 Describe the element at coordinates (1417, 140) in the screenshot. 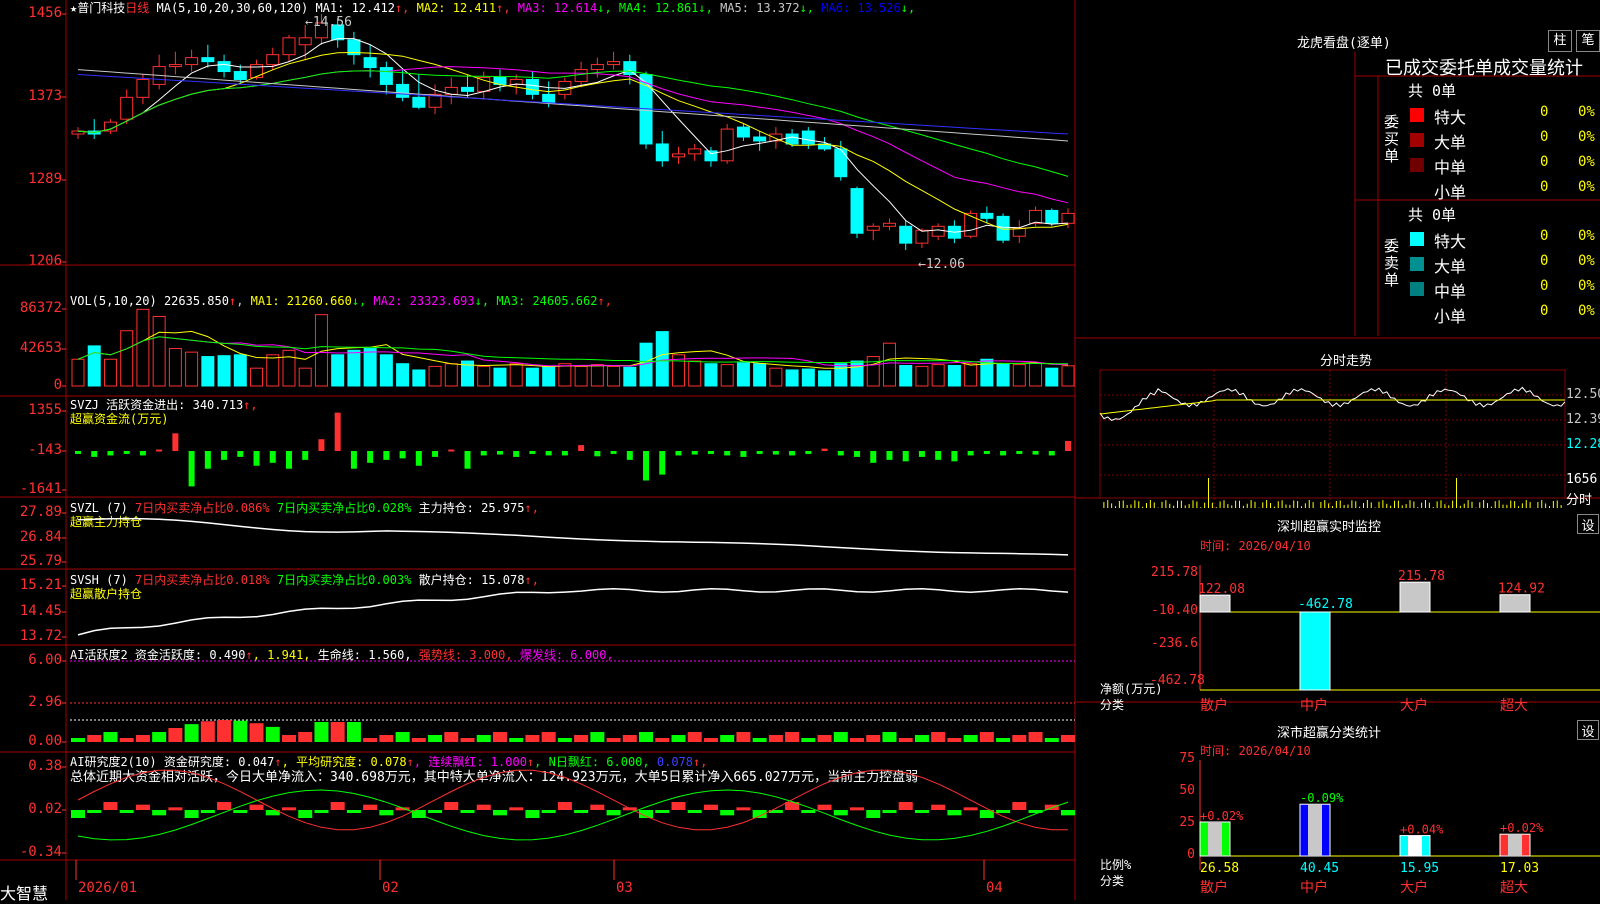

I see `order-color-swatch` at that location.